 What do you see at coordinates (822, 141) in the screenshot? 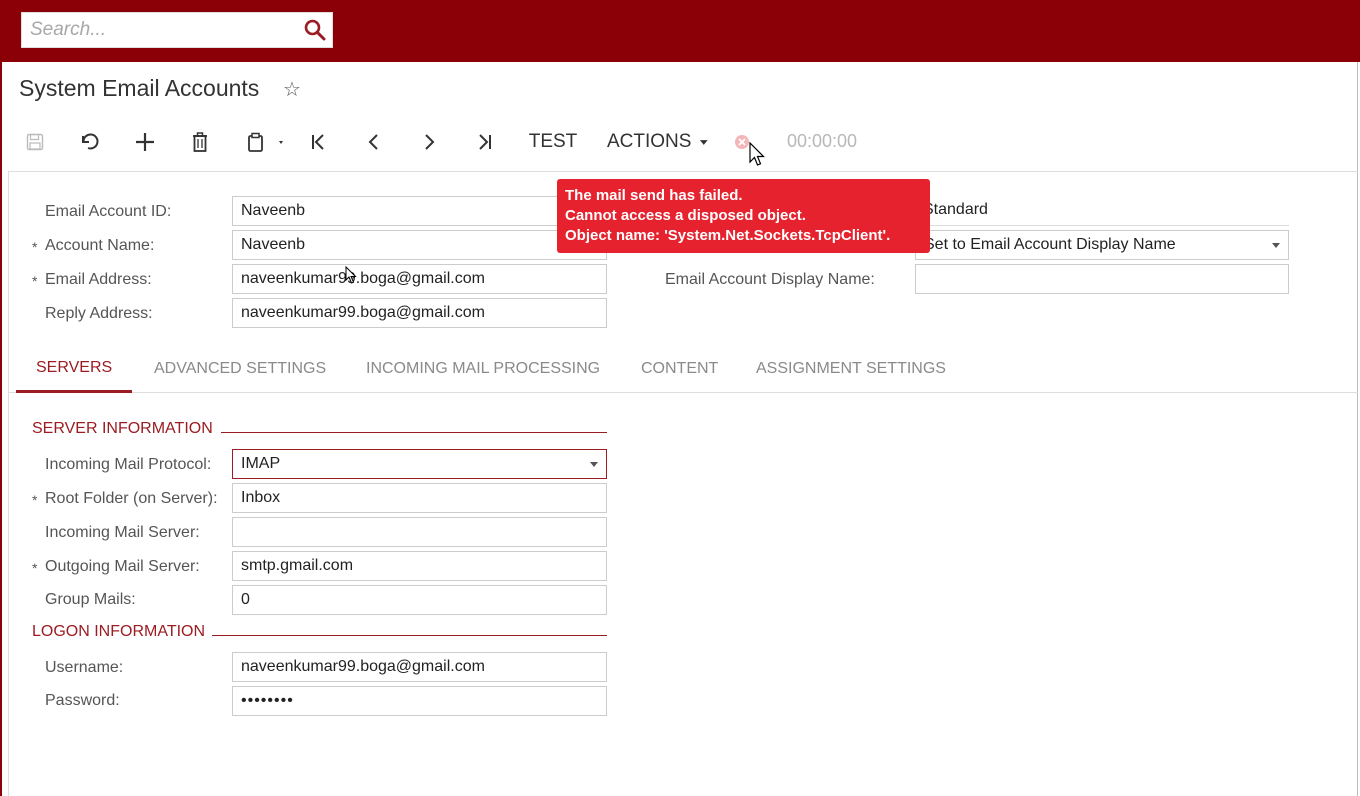
I see `elapsed-timer: 00:00:00` at bounding box center [822, 141].